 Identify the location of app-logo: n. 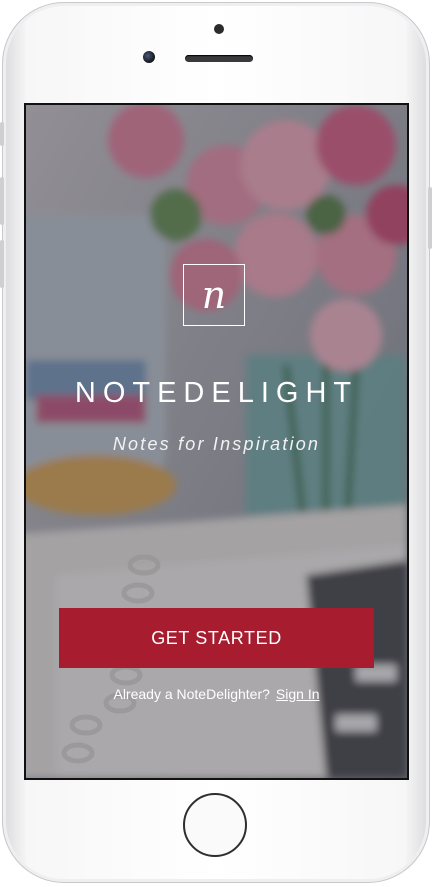
(214, 295).